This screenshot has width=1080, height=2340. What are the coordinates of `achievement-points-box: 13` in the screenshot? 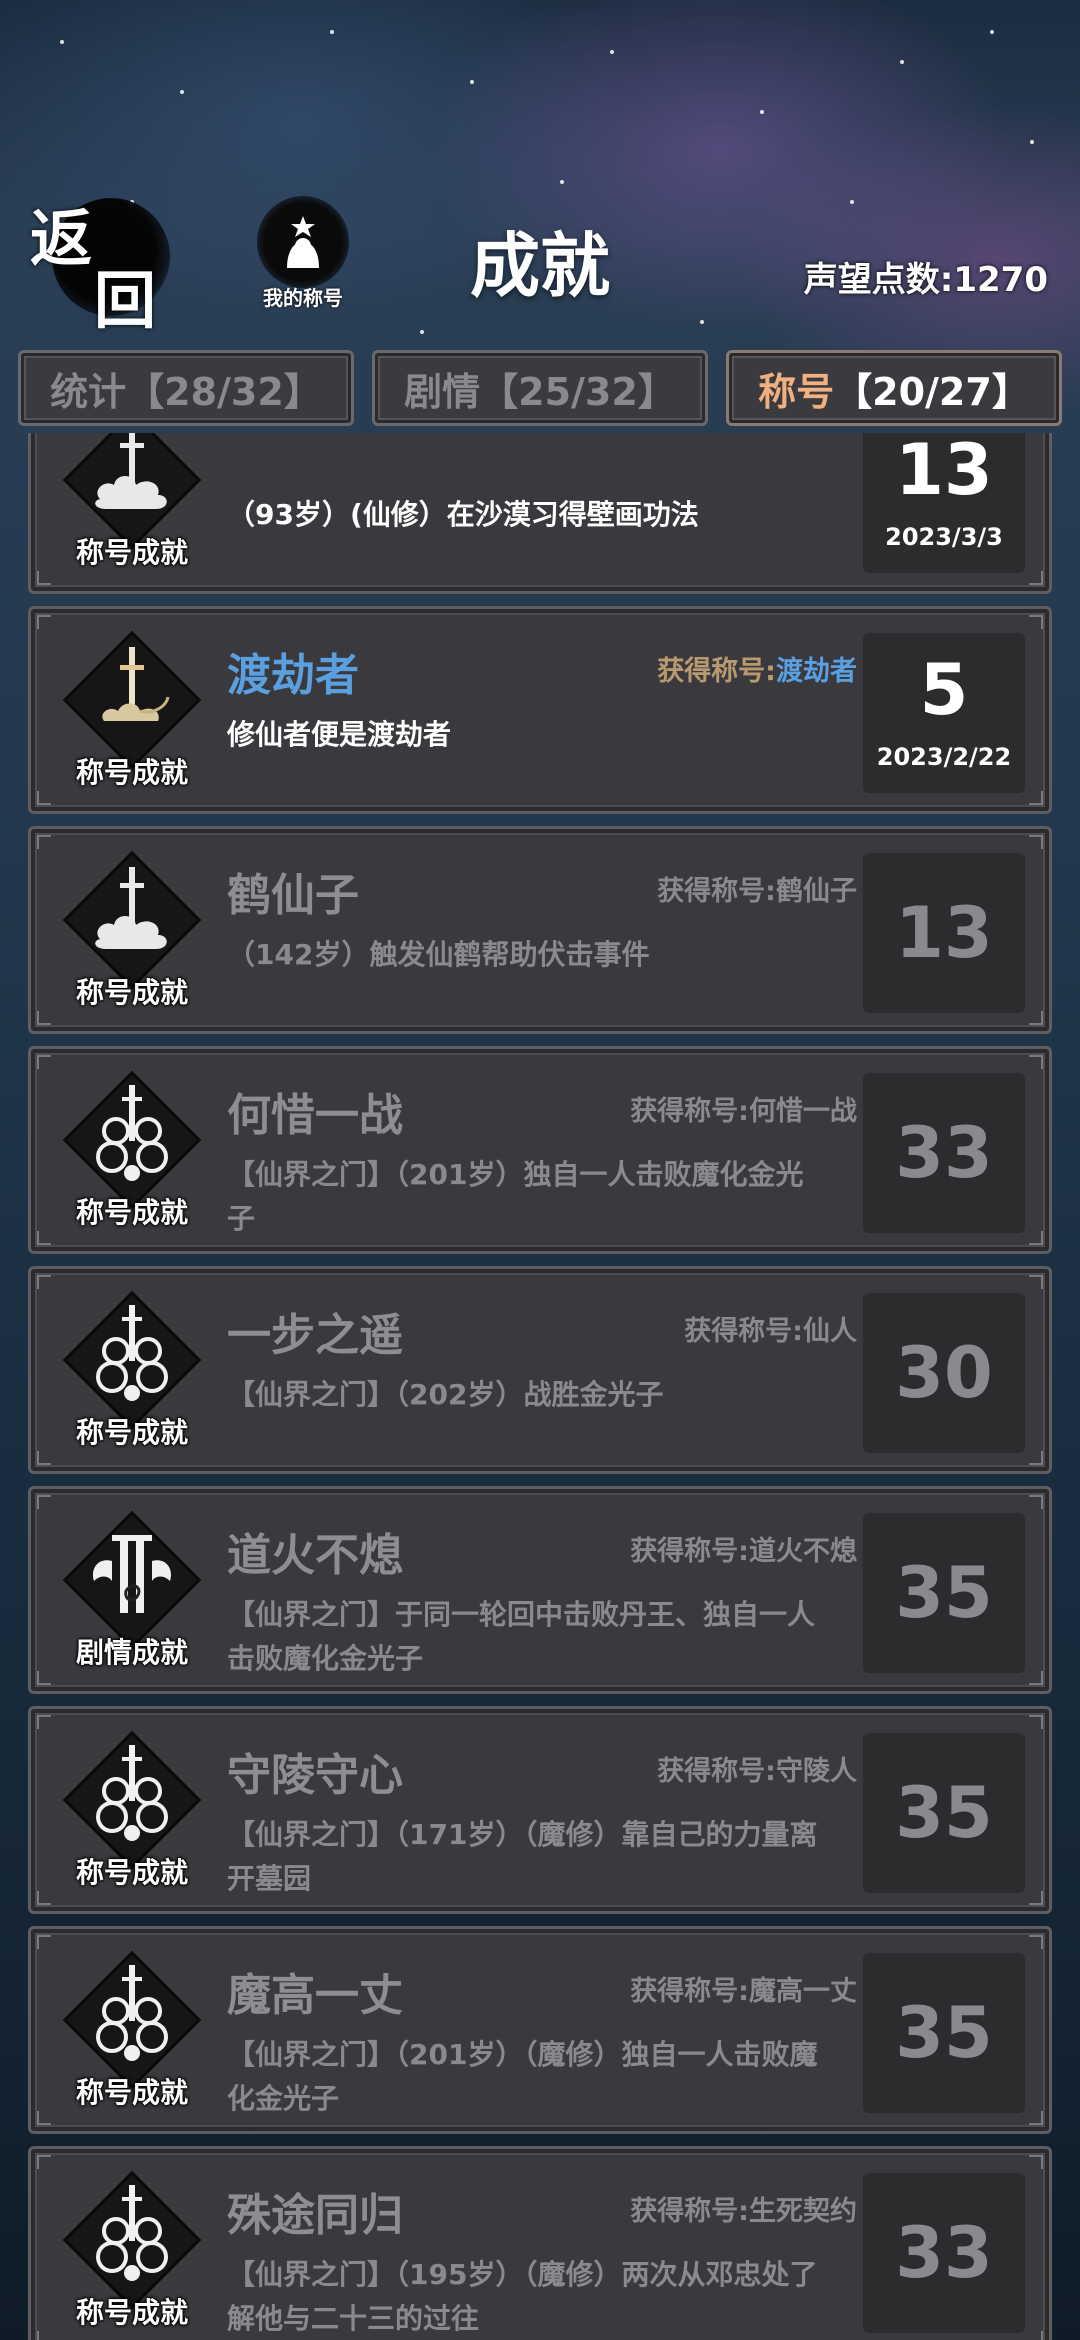 It's located at (944, 933).